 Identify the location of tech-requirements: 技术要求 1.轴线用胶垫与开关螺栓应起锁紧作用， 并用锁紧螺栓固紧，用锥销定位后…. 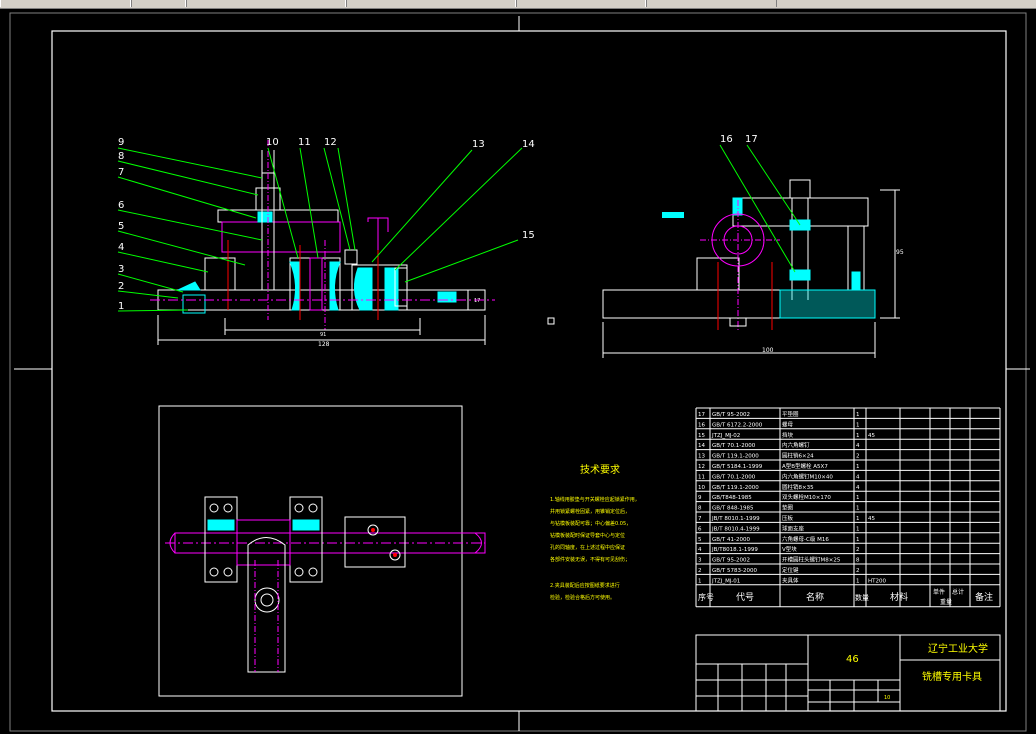
(595, 532).